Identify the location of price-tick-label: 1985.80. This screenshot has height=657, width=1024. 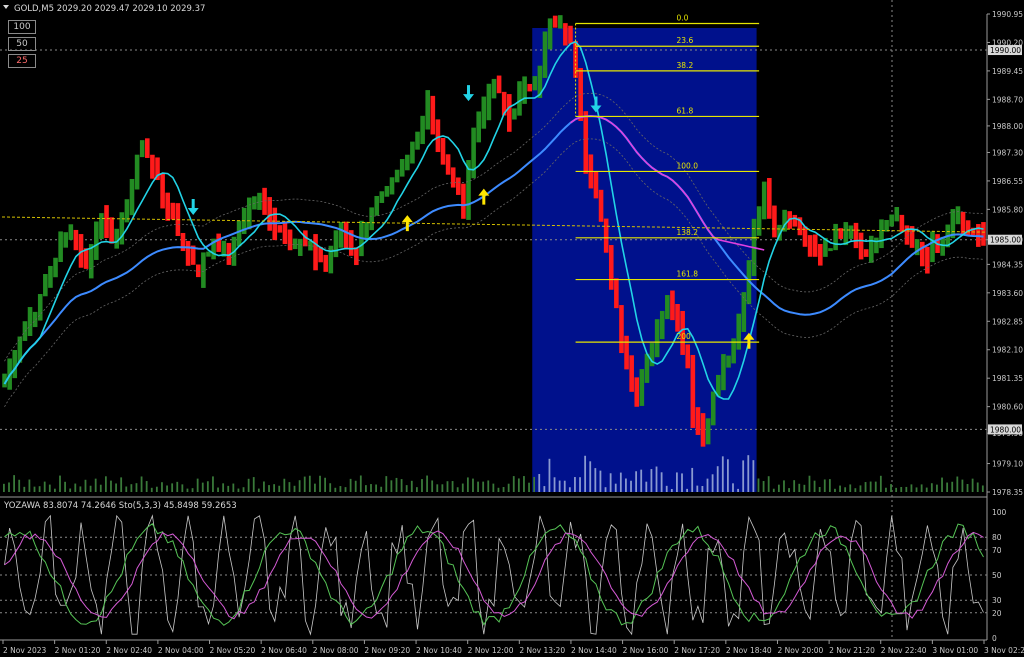
(1007, 209).